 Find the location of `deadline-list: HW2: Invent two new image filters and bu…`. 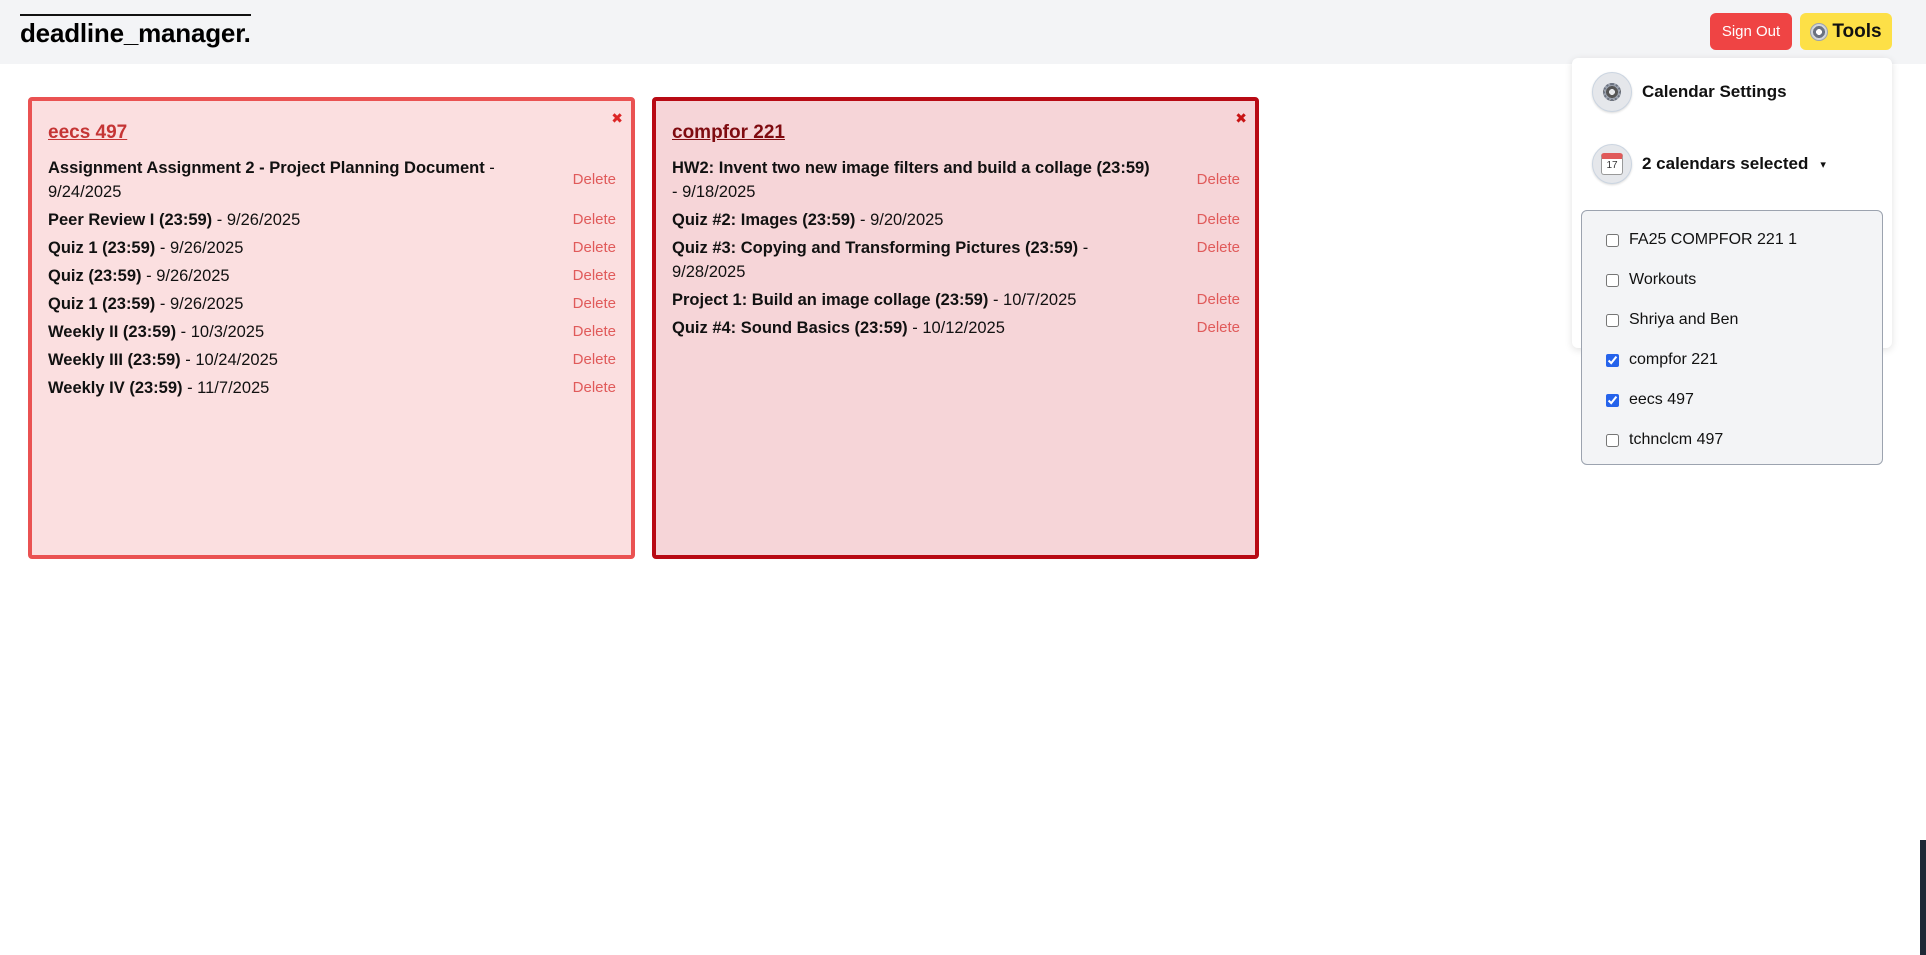

deadline-list: HW2: Invent two new image filters and bu… is located at coordinates (956, 250).